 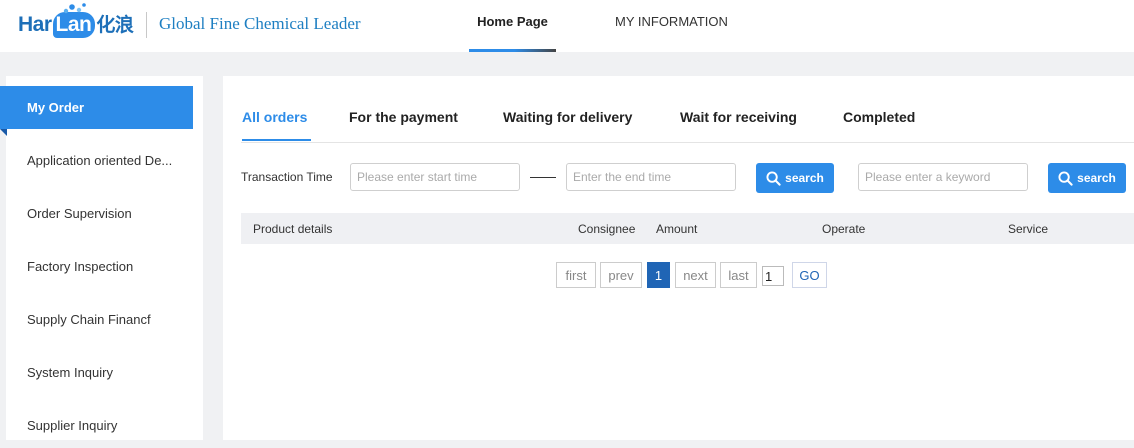 I want to click on sidebar-item-system-inquiry: System Inquiry, so click(x=99, y=373).